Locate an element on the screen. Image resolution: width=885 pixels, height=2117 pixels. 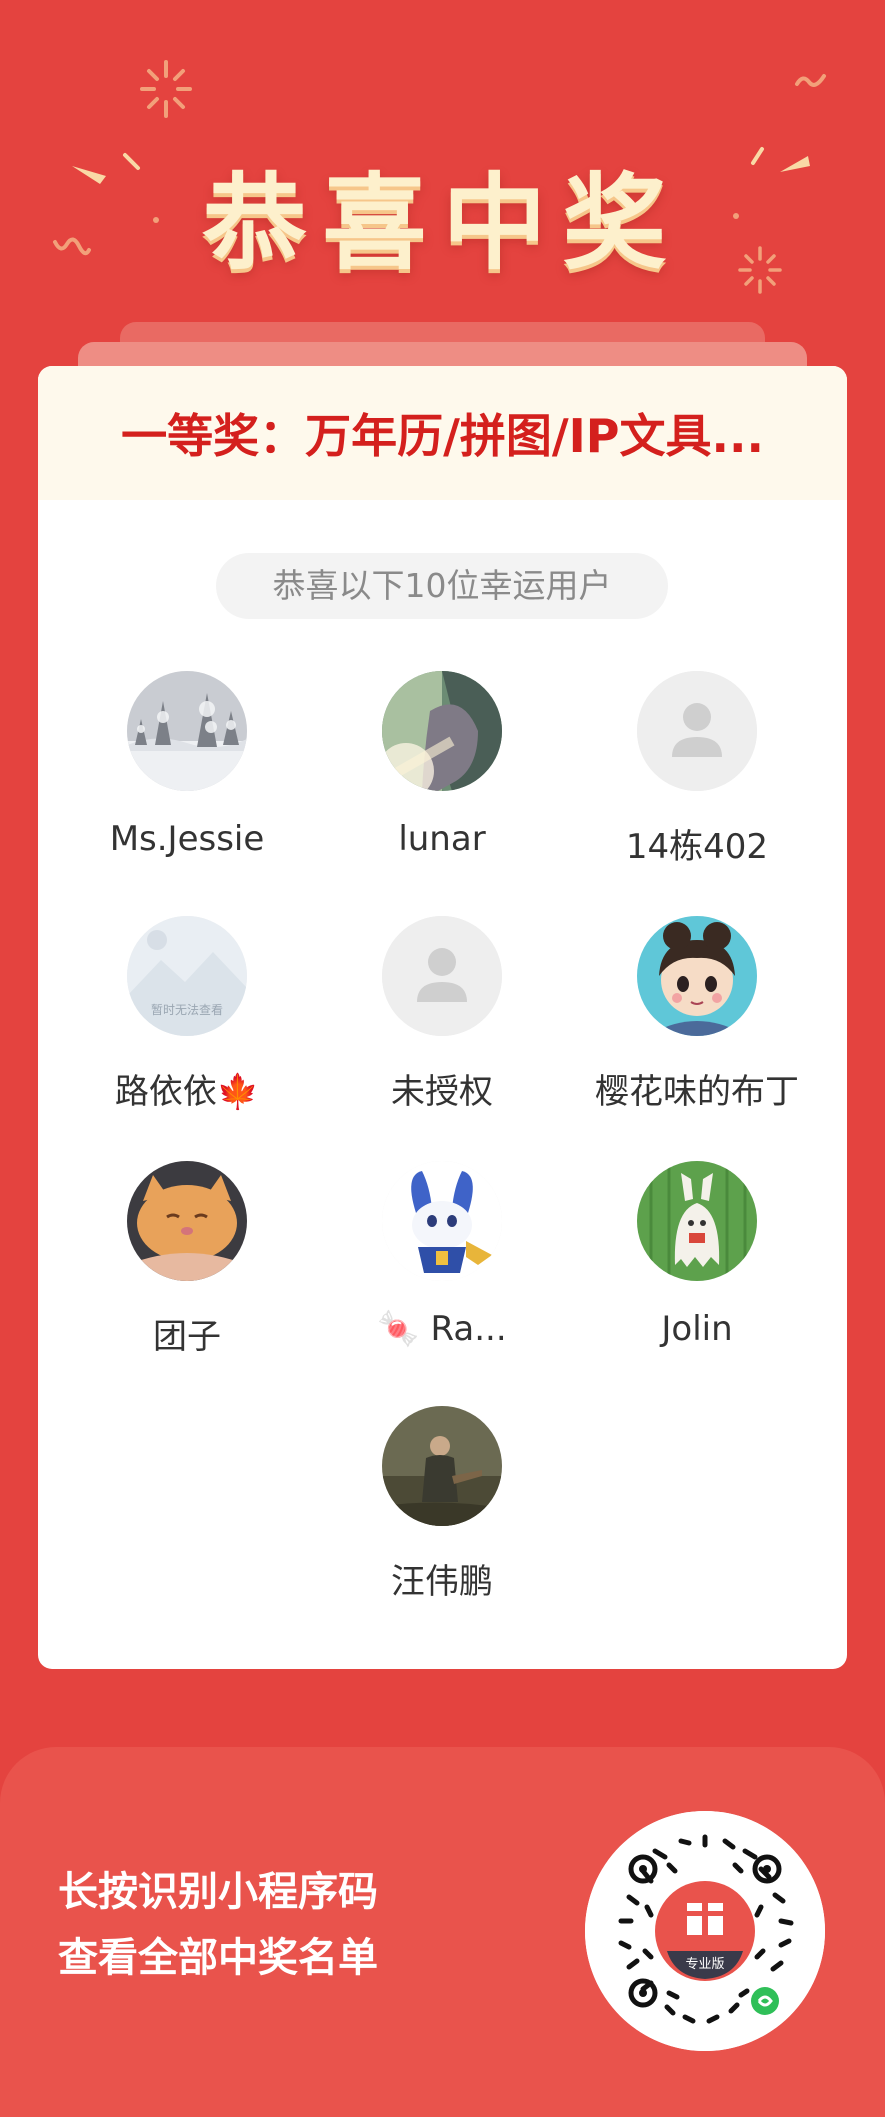
unavailable-image-avatar: 暂时无法查看 is located at coordinates (187, 976).